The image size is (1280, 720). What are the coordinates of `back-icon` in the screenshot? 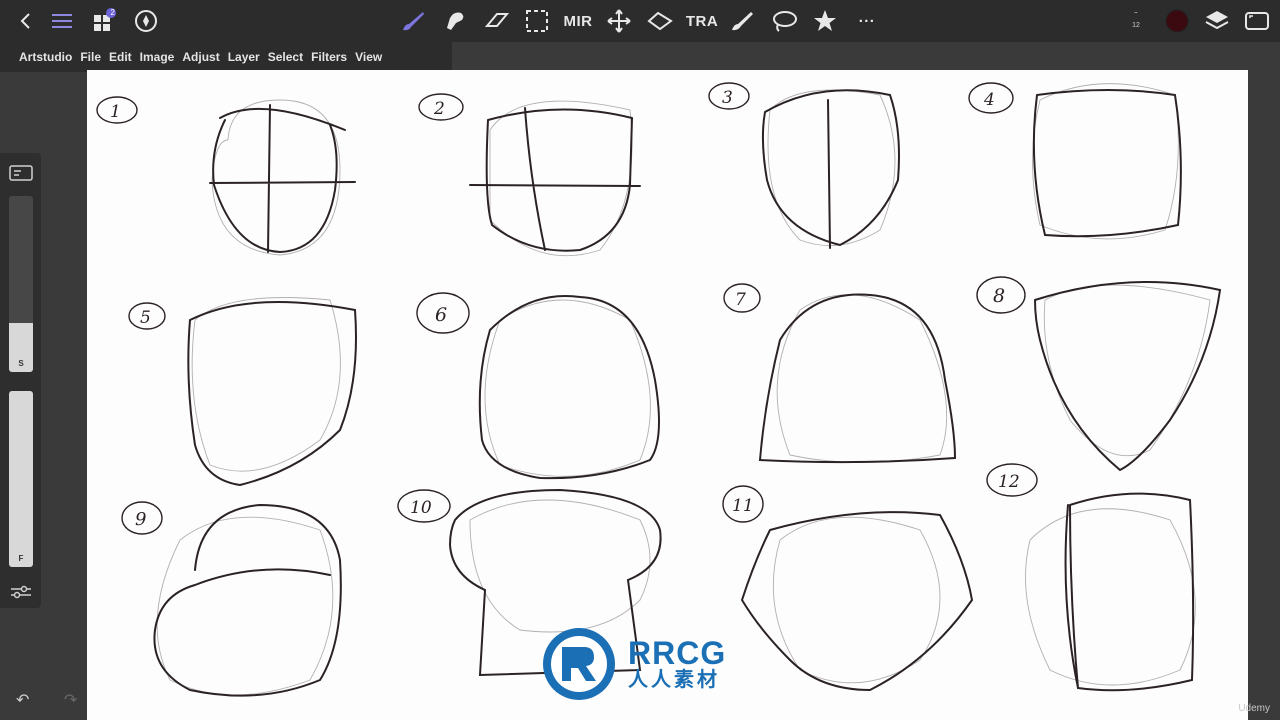 It's located at (25, 21).